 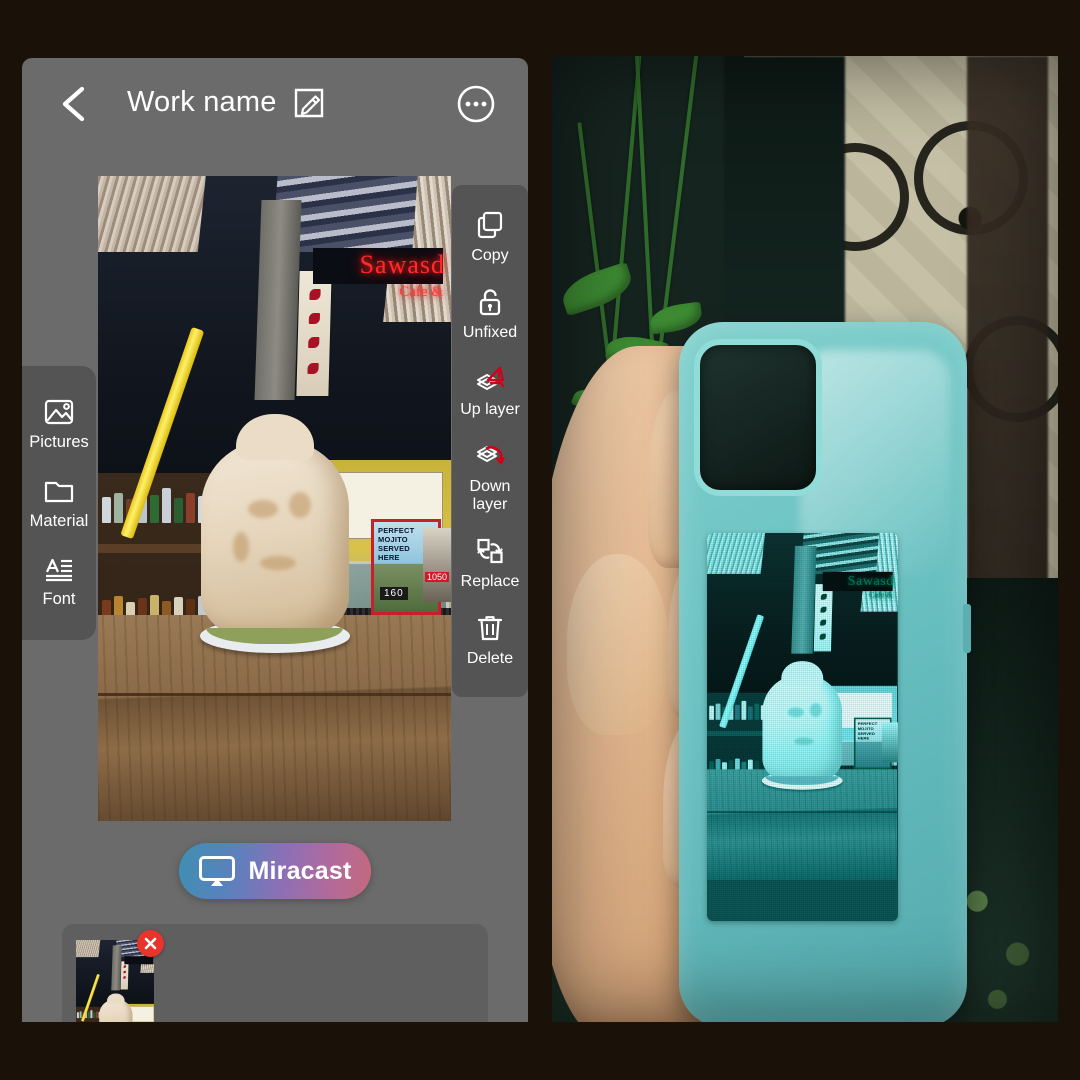 I want to click on sidebar-item-font: Font, so click(x=59, y=580).